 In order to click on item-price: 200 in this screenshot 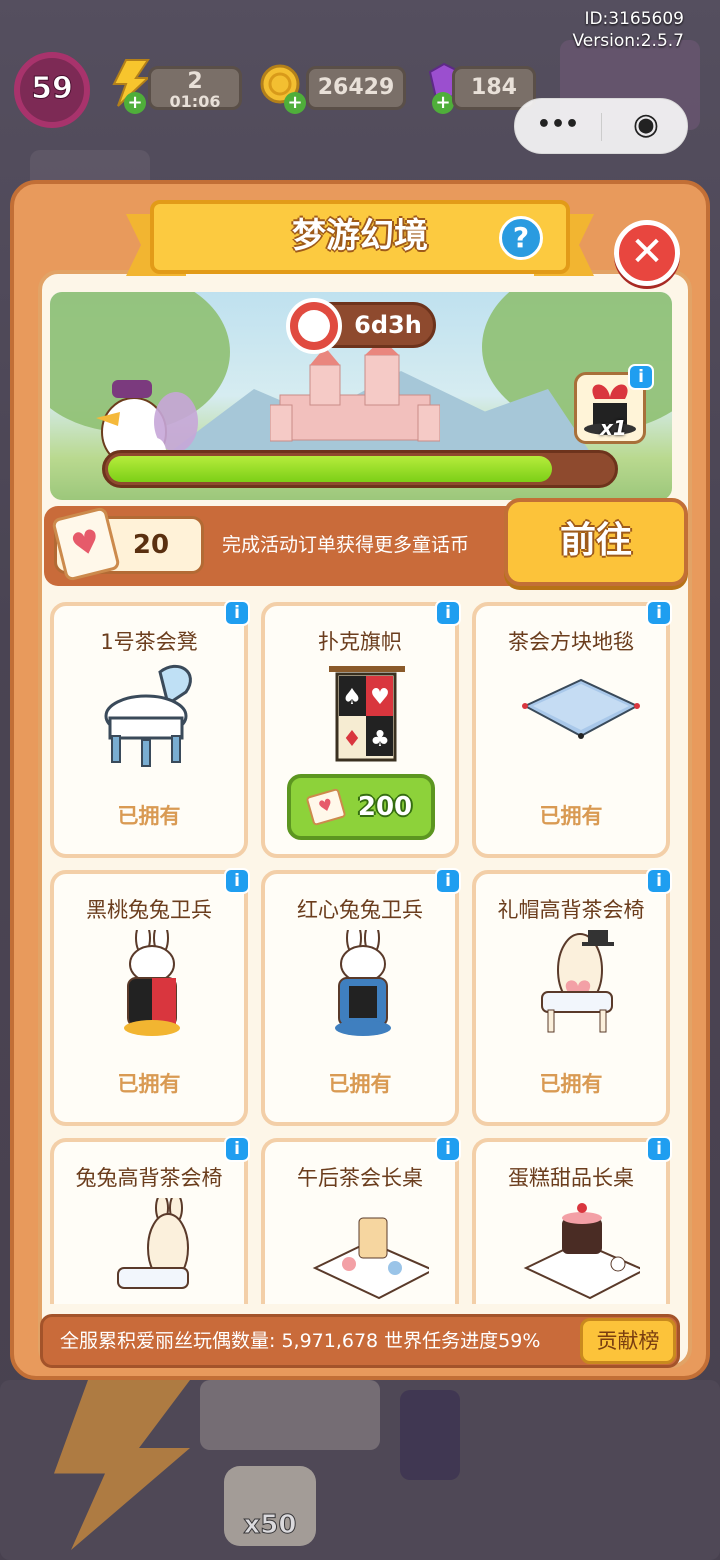, I will do `click(385, 807)`.